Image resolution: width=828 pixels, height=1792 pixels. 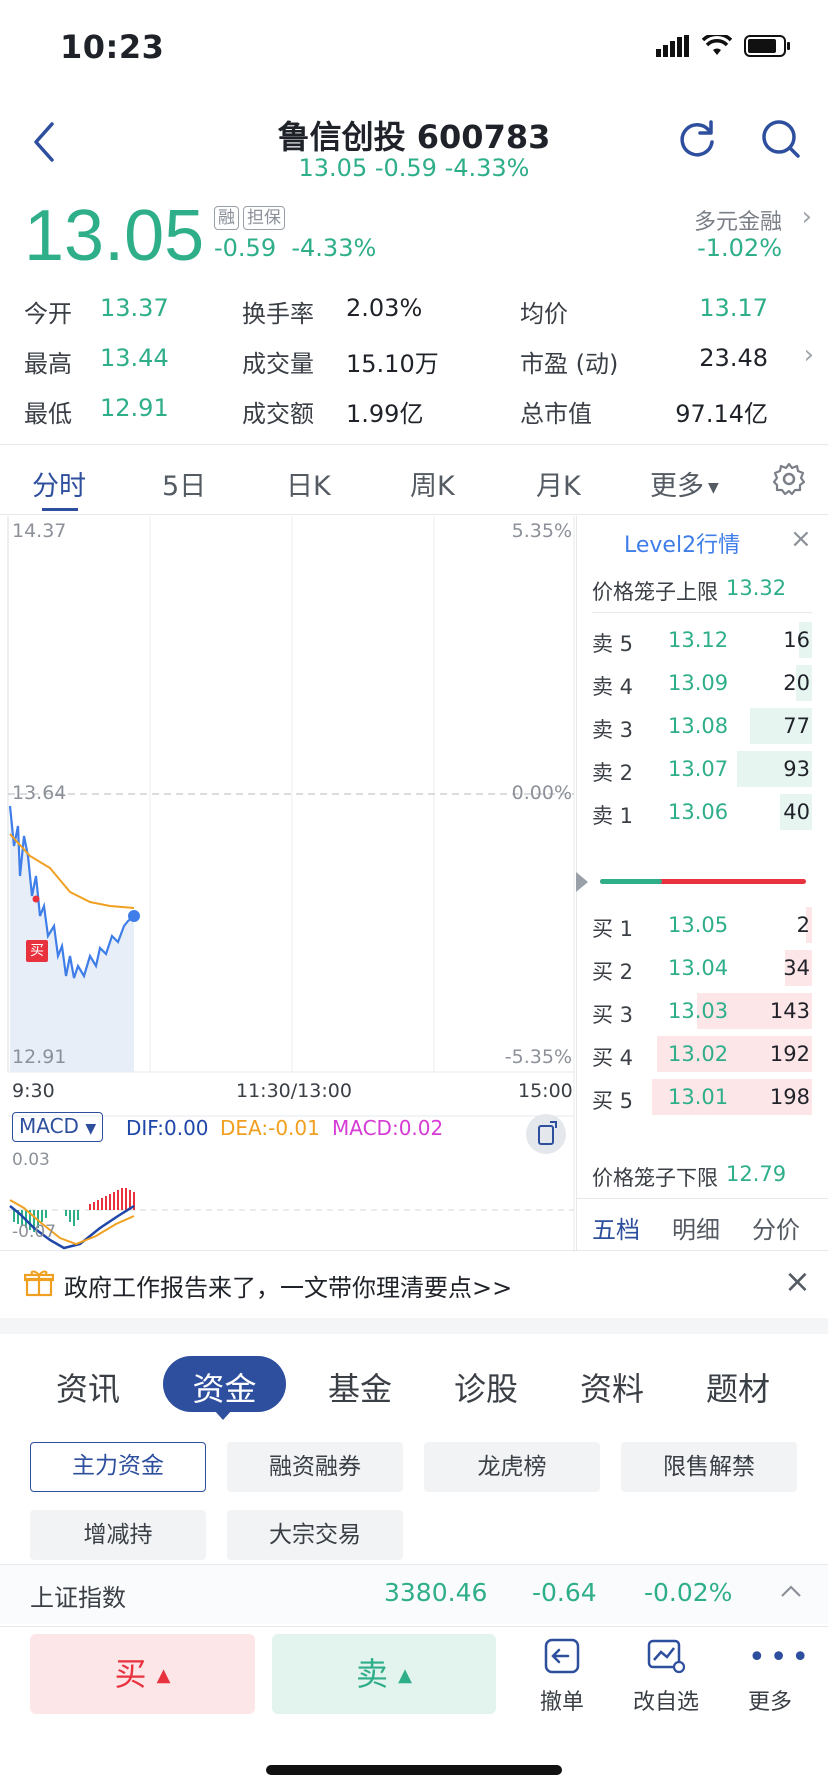 What do you see at coordinates (655, 1178) in the screenshot?
I see `lower-limit-label: 价格笼子下限` at bounding box center [655, 1178].